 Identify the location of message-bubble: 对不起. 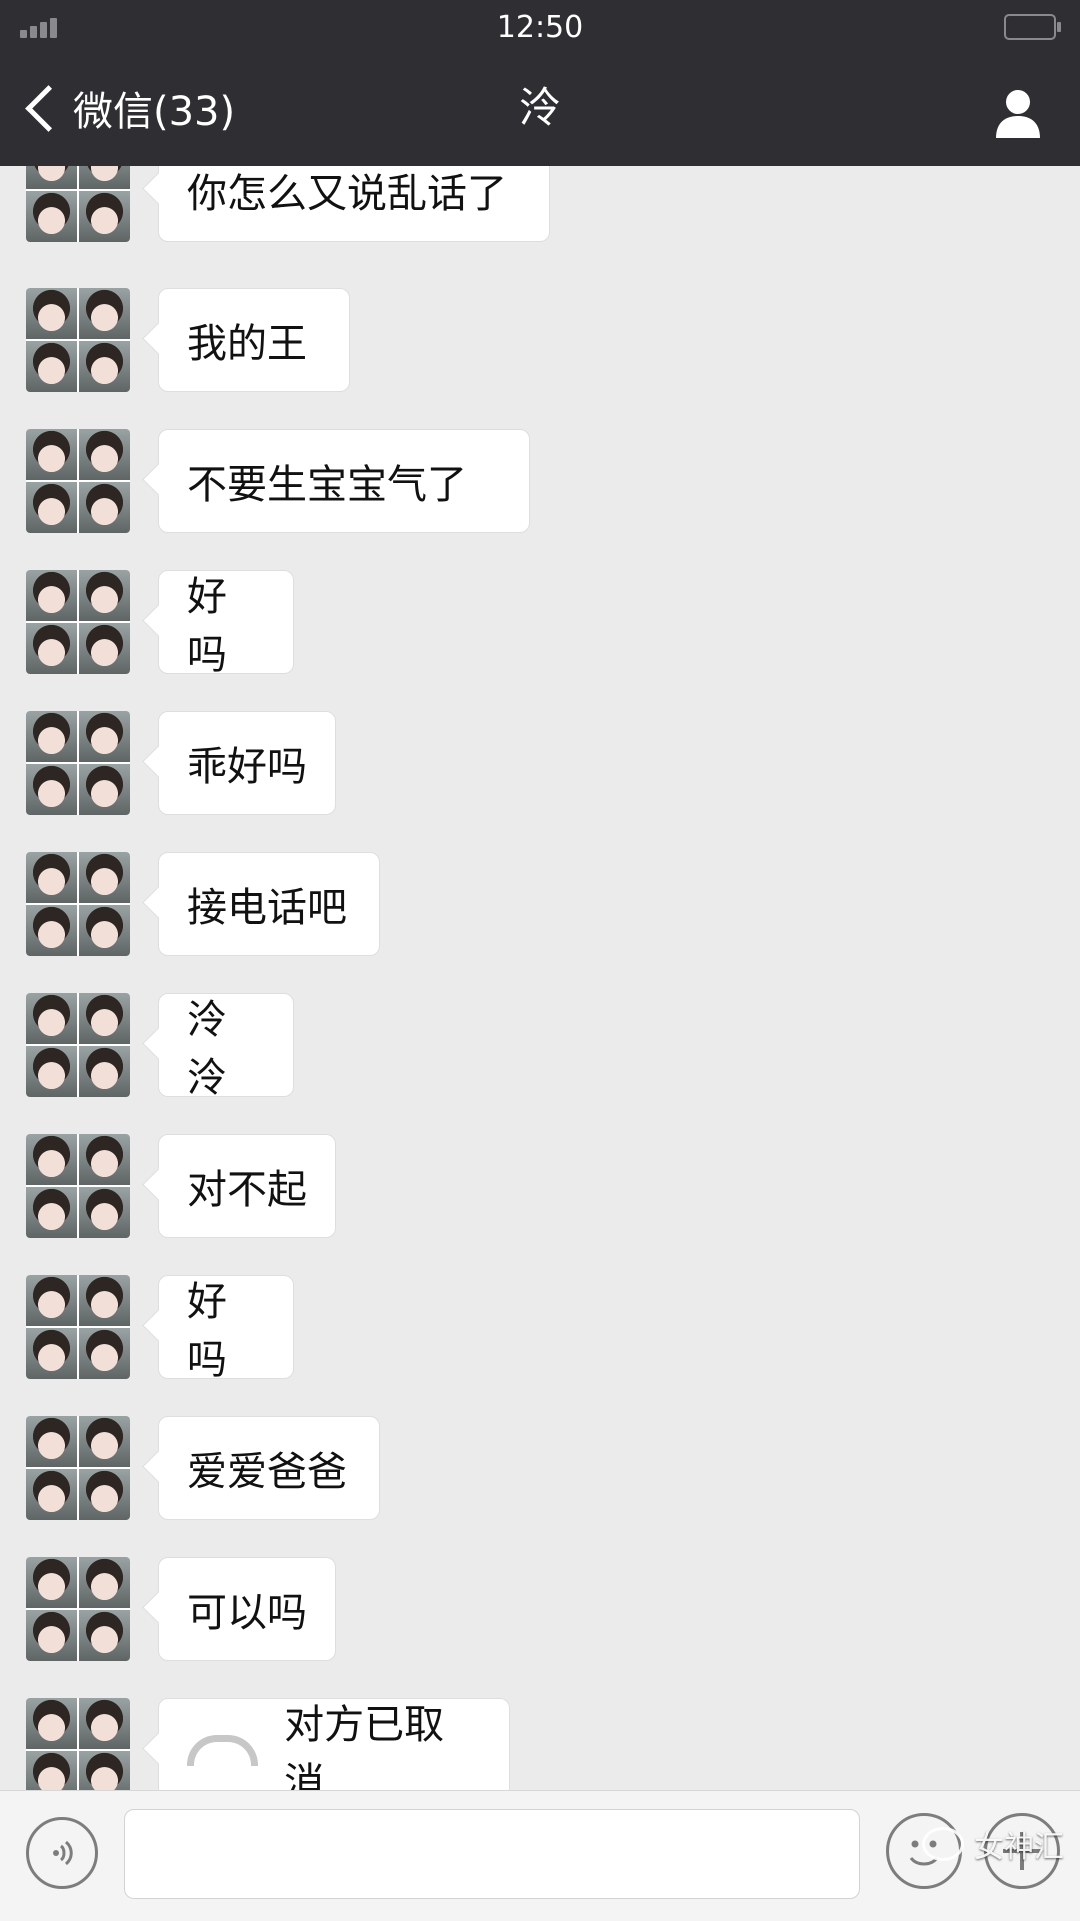
(247, 1186).